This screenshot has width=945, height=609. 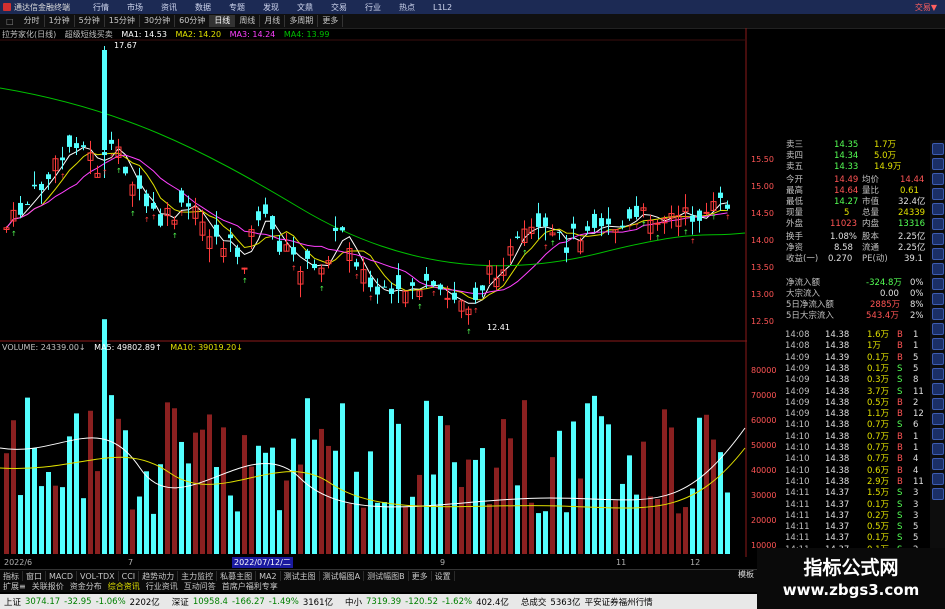 What do you see at coordinates (135, 7) in the screenshot?
I see `menu-shichang: 市场` at bounding box center [135, 7].